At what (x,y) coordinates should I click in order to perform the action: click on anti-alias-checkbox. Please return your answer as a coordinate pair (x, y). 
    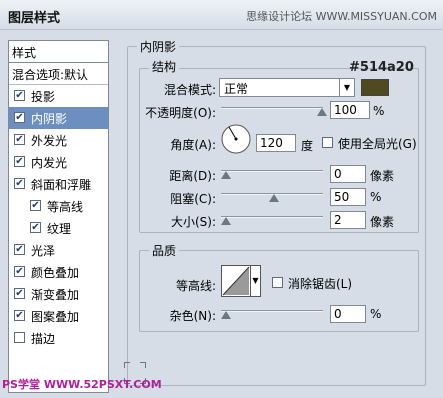
    Looking at the image, I should click on (277, 282).